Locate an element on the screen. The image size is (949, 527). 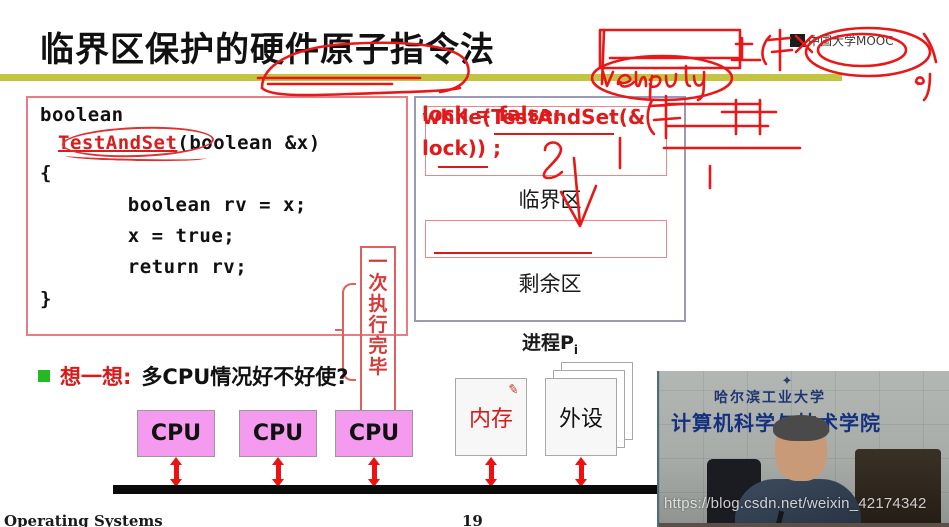
annotation-vertical-note: 一 次 执 行 完 毕 is located at coordinates (378, 336).